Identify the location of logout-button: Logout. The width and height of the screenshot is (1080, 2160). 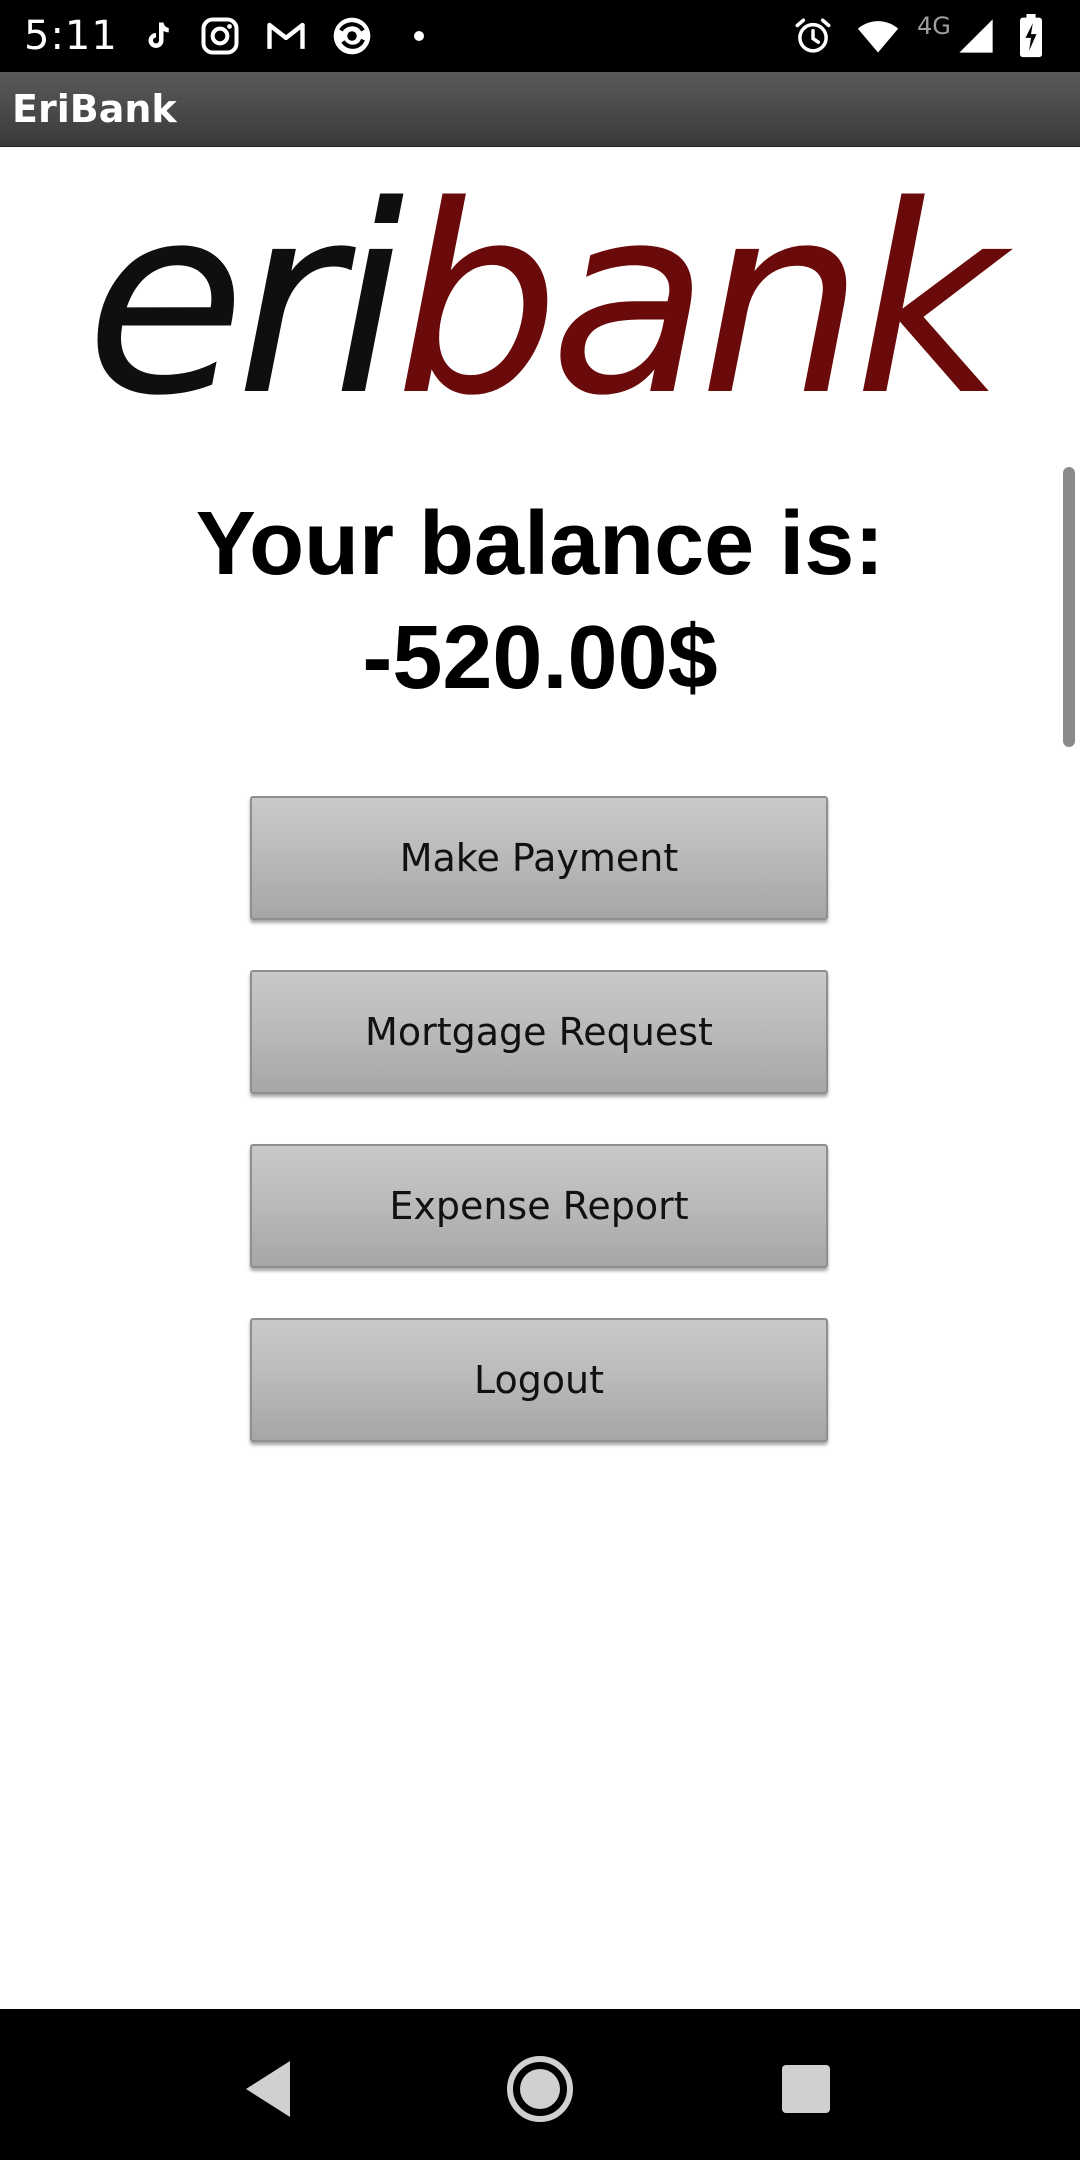
(539, 1380).